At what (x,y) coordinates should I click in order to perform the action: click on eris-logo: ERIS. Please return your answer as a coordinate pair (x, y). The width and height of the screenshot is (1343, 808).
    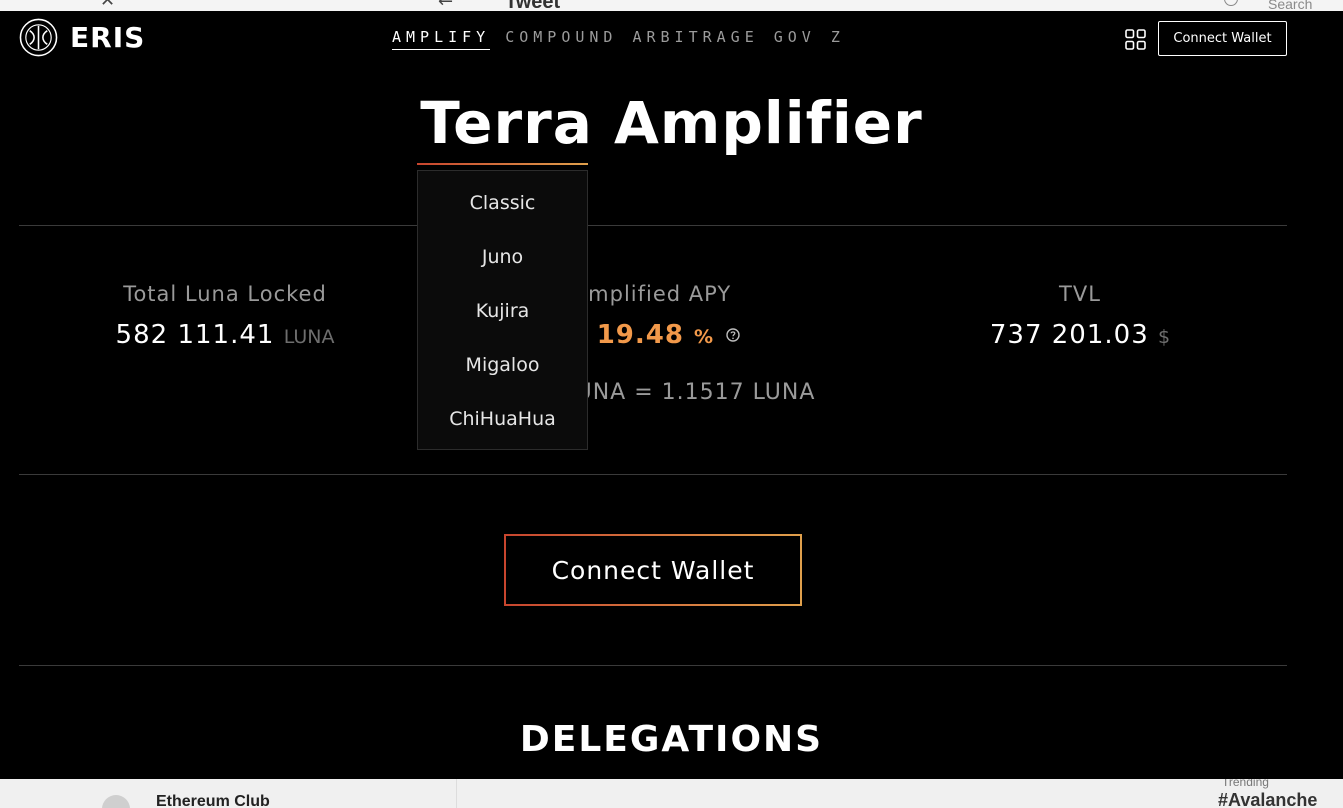
    Looking at the image, I should click on (82, 37).